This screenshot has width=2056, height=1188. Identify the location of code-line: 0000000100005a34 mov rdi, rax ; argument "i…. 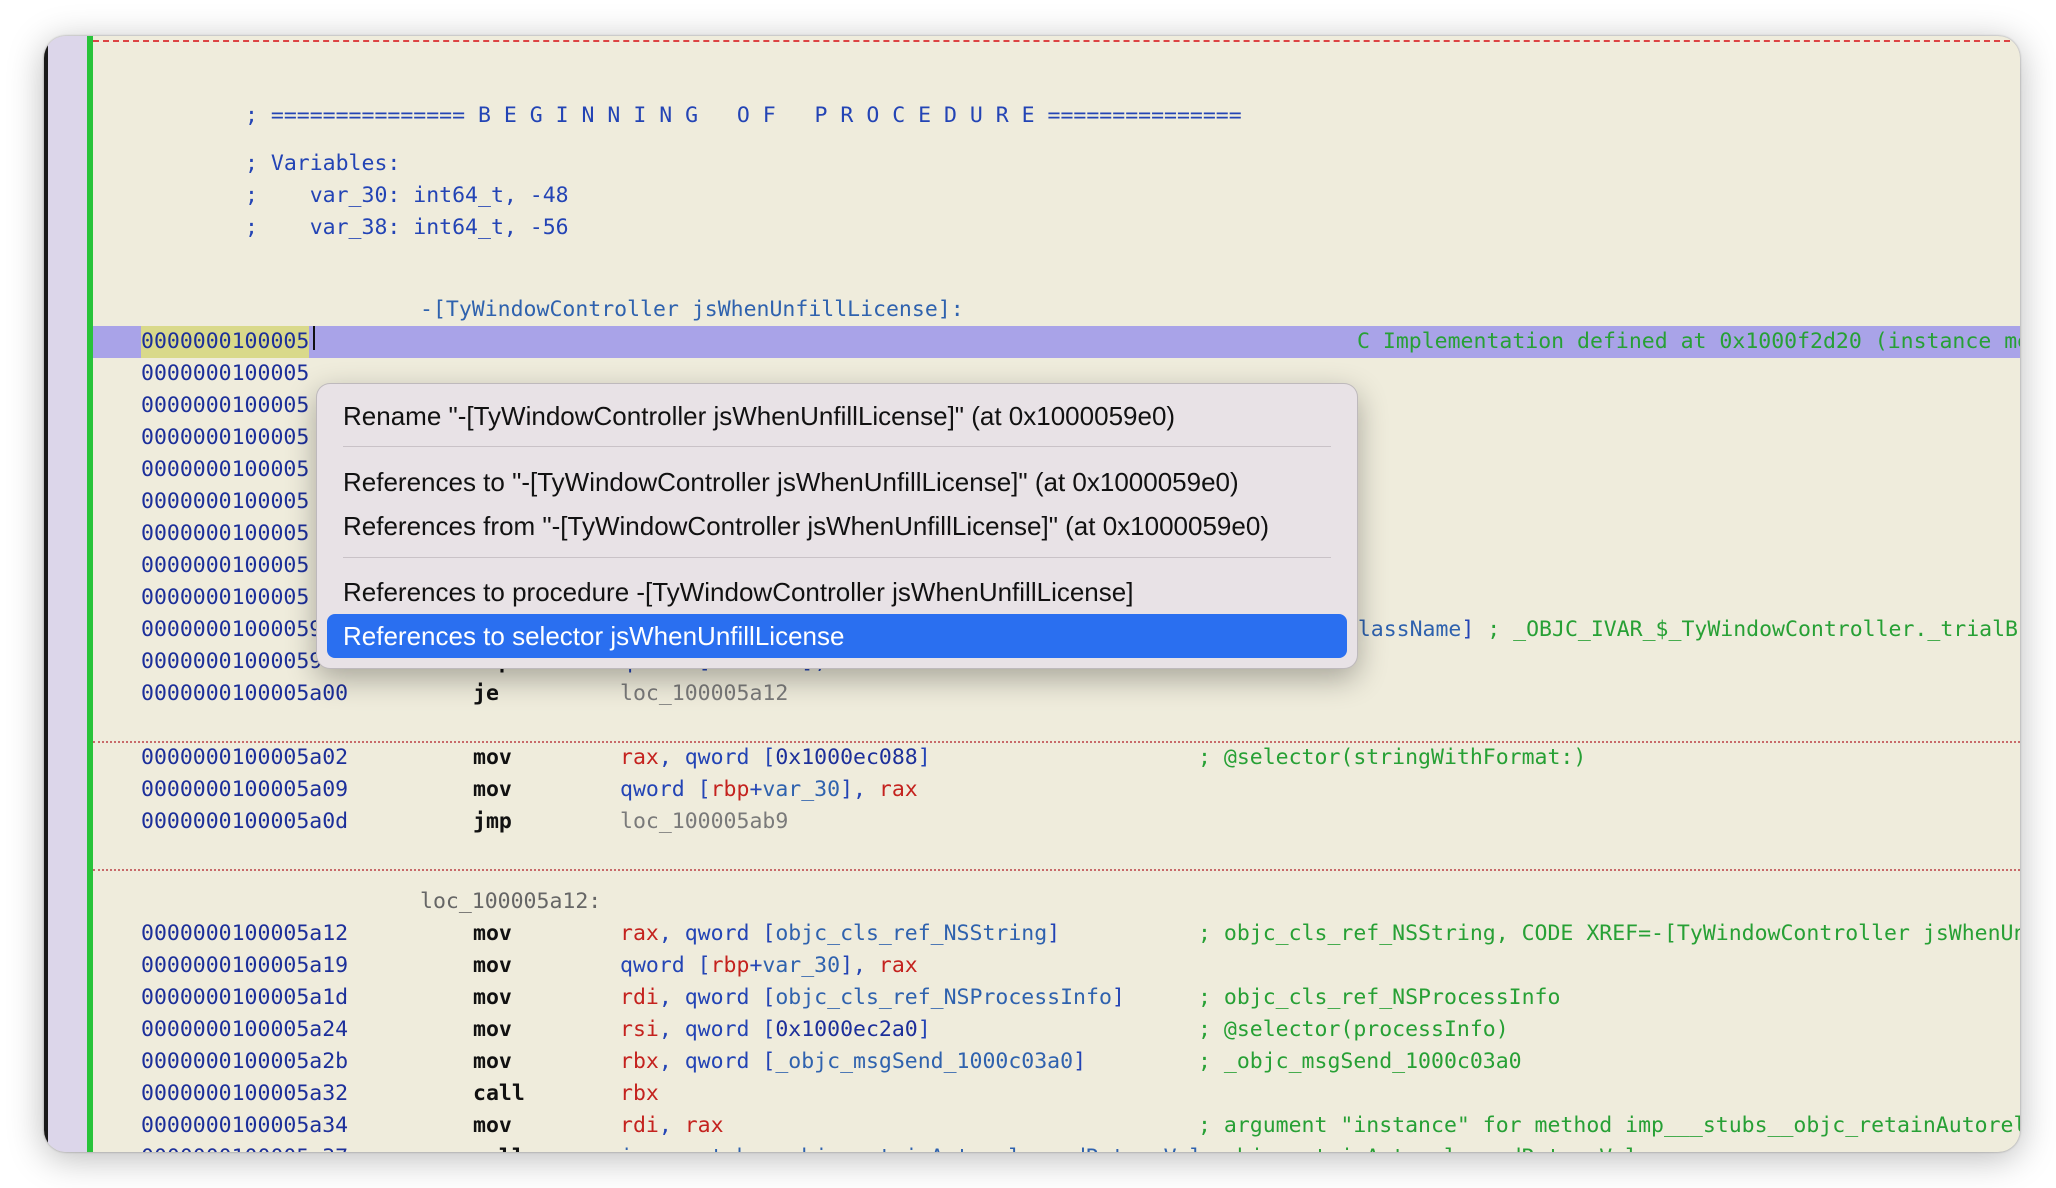
(1056, 1126).